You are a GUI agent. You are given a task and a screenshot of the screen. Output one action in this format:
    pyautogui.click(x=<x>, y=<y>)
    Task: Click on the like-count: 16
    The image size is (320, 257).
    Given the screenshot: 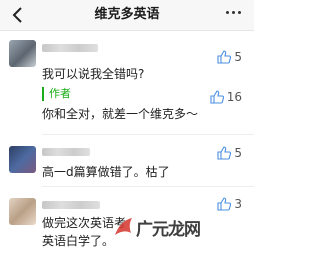 What is the action you would take?
    pyautogui.click(x=234, y=97)
    